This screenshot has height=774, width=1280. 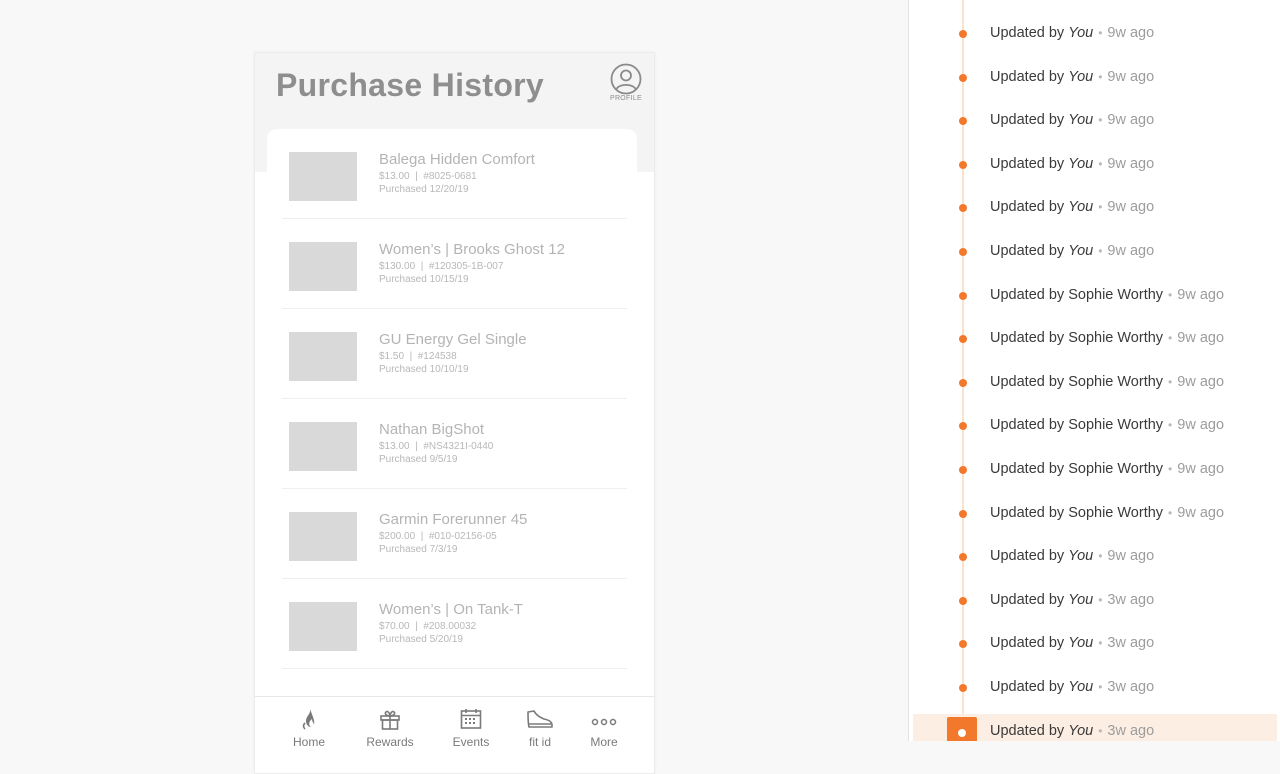 What do you see at coordinates (390, 720) in the screenshot?
I see `gift-icon` at bounding box center [390, 720].